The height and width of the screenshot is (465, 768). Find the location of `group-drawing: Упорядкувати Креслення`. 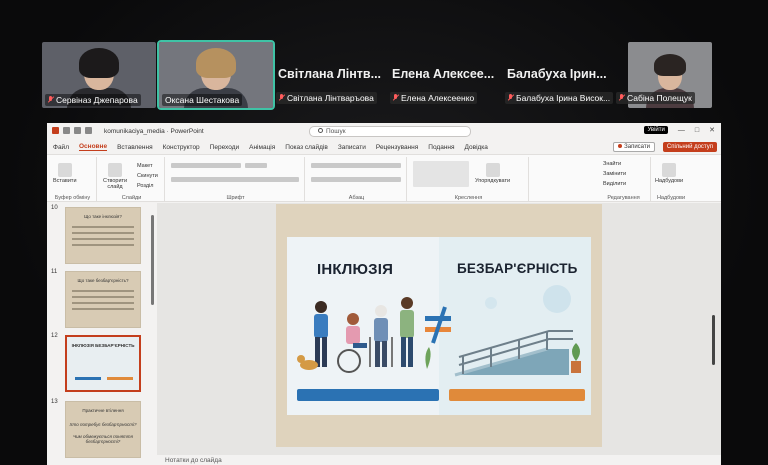

group-drawing: Упорядкувати Креслення is located at coordinates (469, 179).